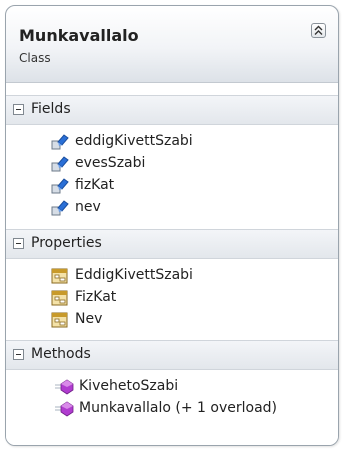  What do you see at coordinates (134, 141) in the screenshot?
I see `field-label: eddigKivettSzabi` at bounding box center [134, 141].